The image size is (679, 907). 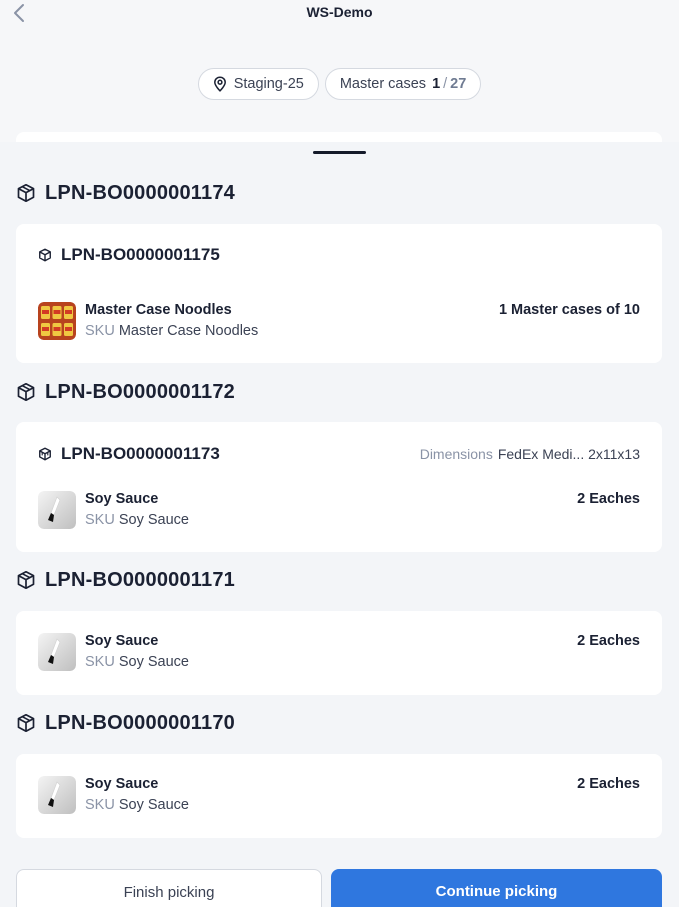 I want to click on master-cases-label: Master cases, so click(x=383, y=84).